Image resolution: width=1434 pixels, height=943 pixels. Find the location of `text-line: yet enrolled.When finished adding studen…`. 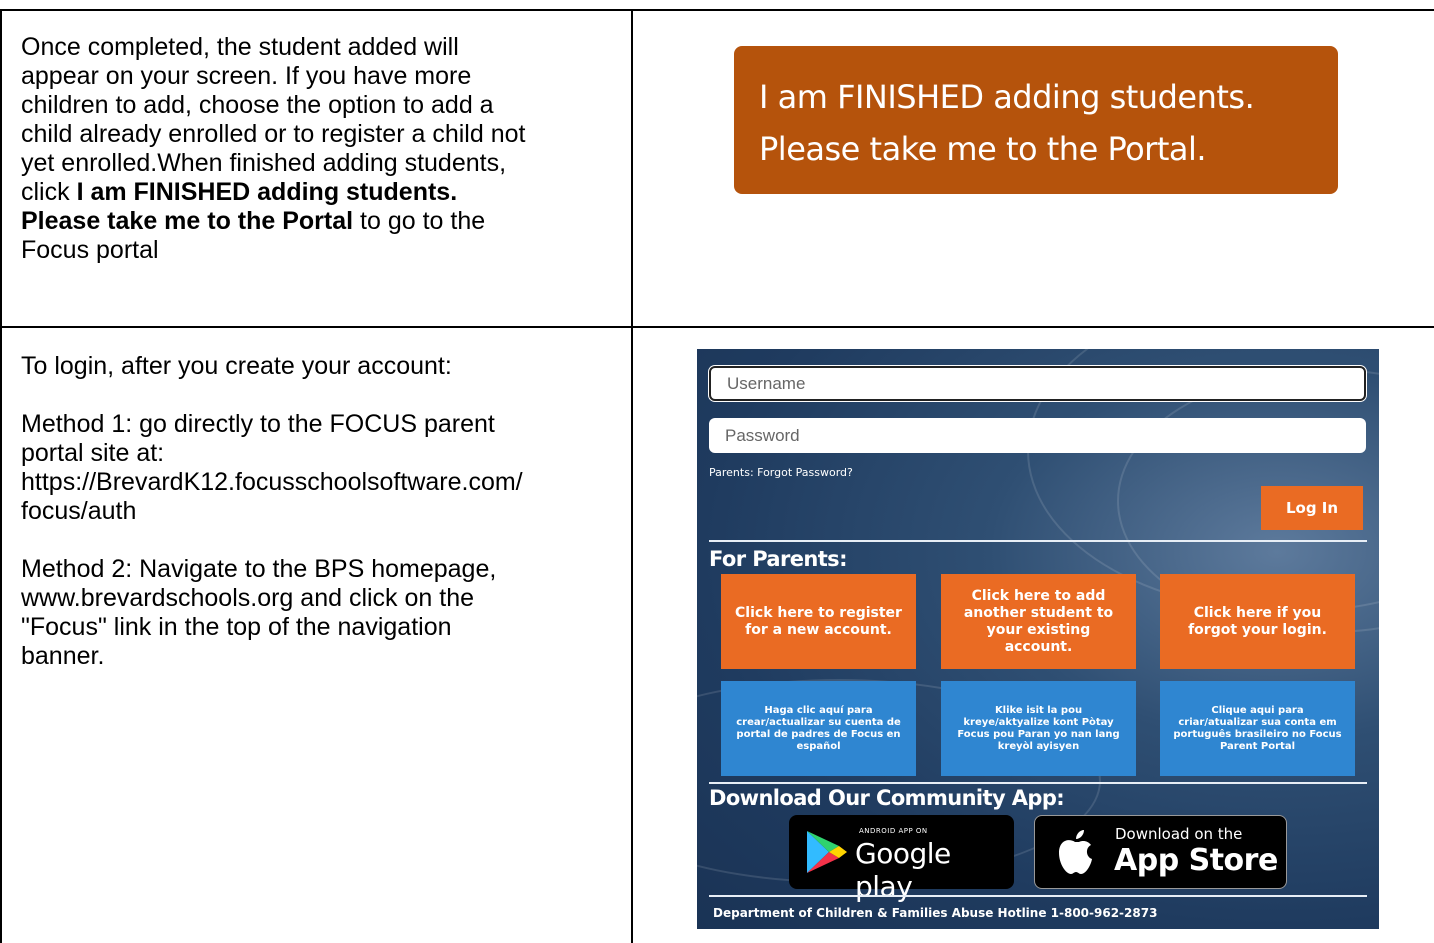

text-line: yet enrolled.When finished adding studen… is located at coordinates (264, 163).